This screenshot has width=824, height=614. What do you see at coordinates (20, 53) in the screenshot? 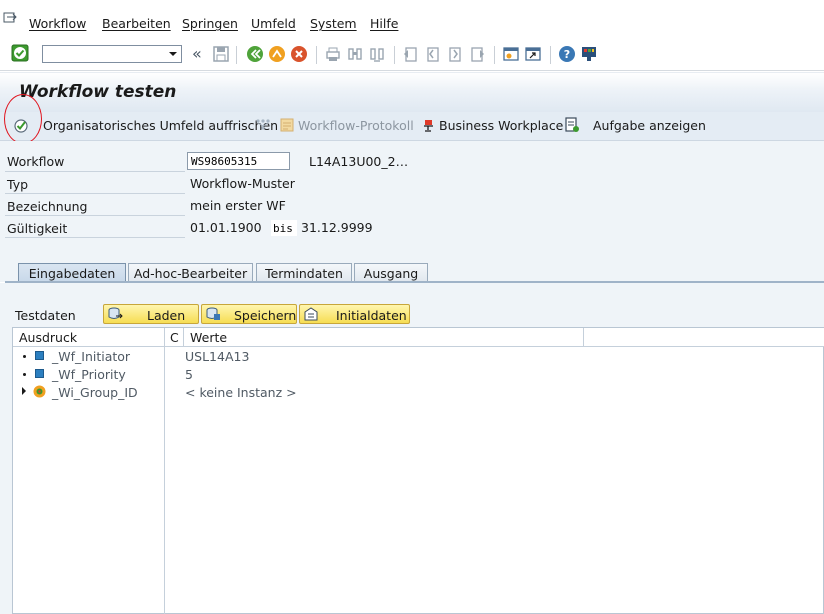
I see `enter-check-icon` at bounding box center [20, 53].